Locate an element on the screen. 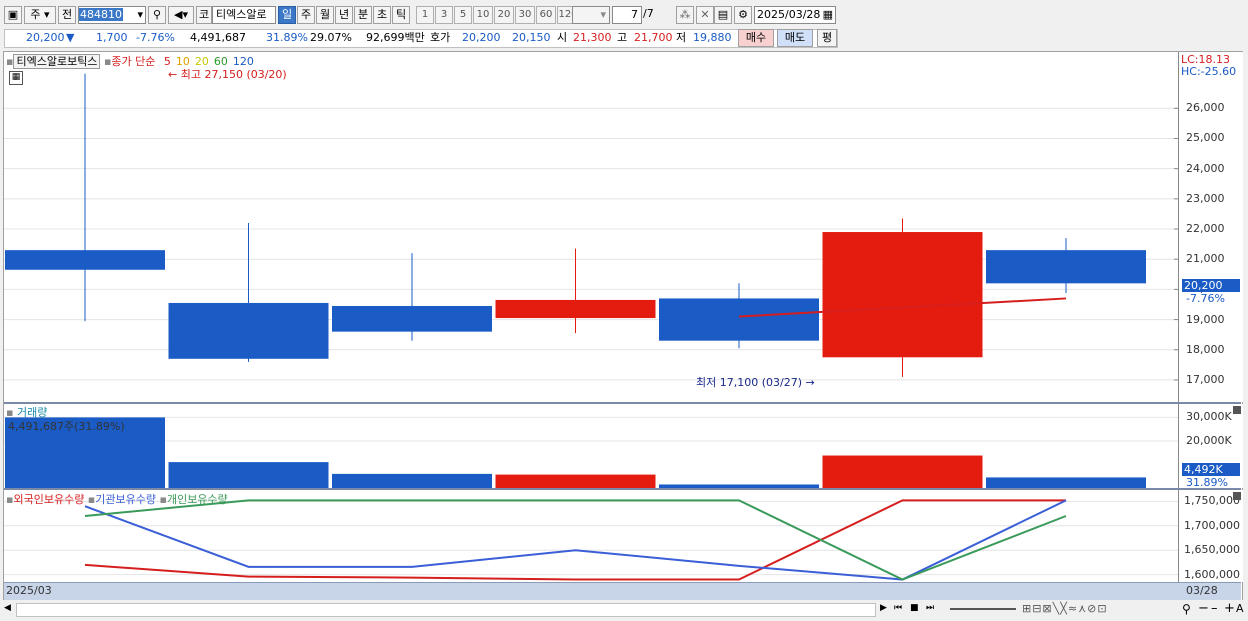  zoom-out-icon: − is located at coordinates (1203, 608).